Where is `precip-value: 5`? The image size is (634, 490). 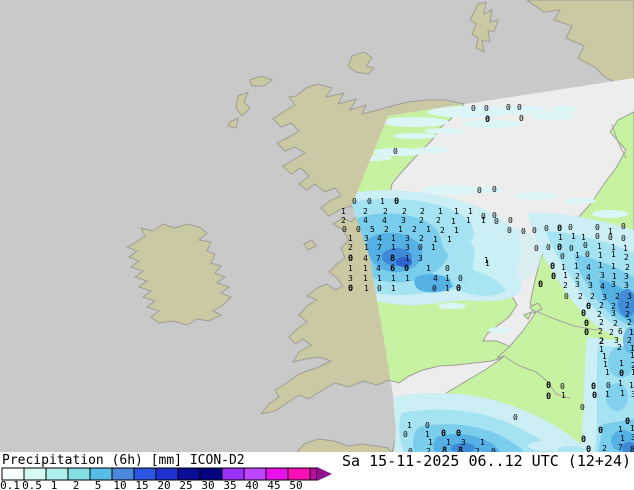 precip-value: 5 is located at coordinates (372, 229).